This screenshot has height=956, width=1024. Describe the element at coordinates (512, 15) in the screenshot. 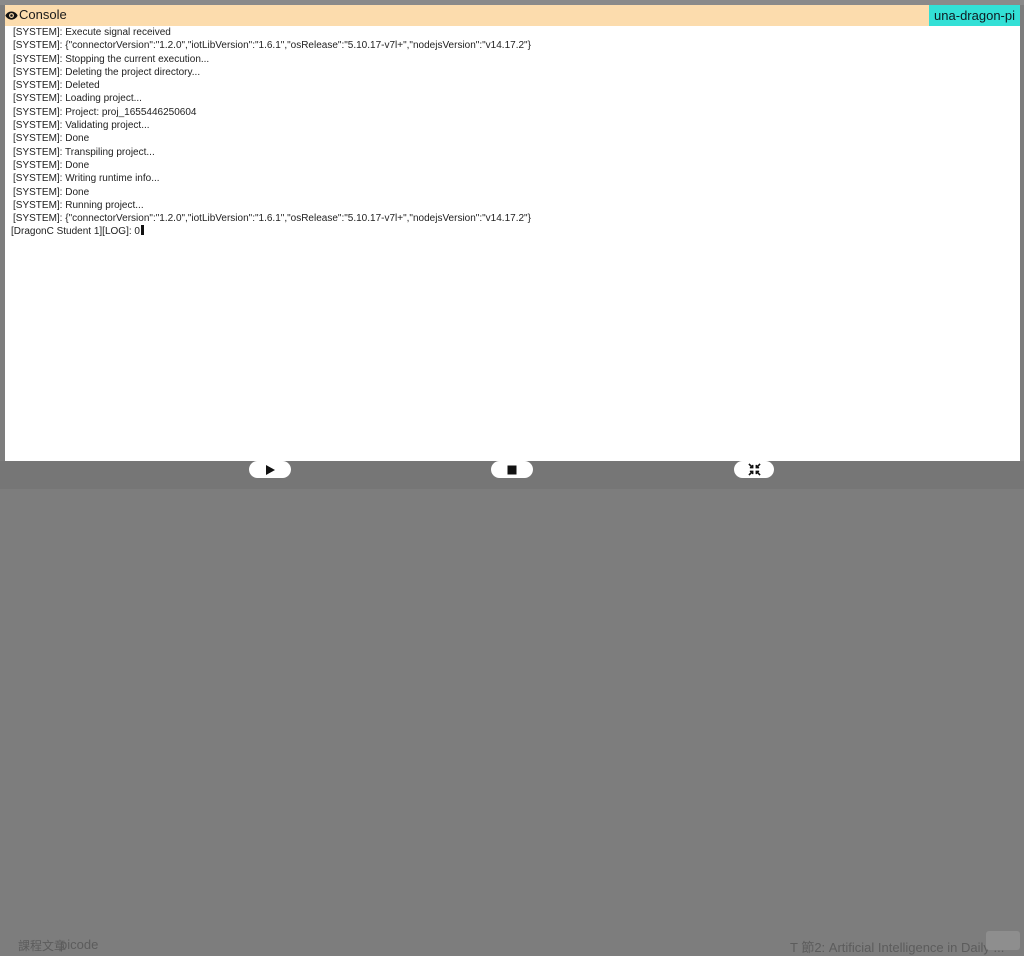

I see `console-header: Console una-dragon-pi` at that location.